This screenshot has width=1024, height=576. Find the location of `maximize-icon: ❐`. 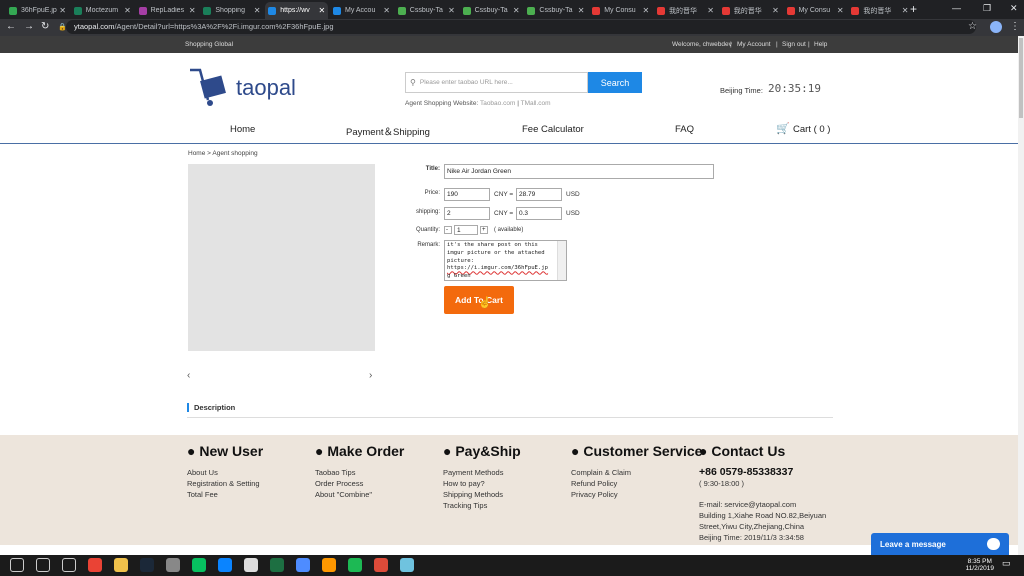

maximize-icon: ❐ is located at coordinates (987, 8).